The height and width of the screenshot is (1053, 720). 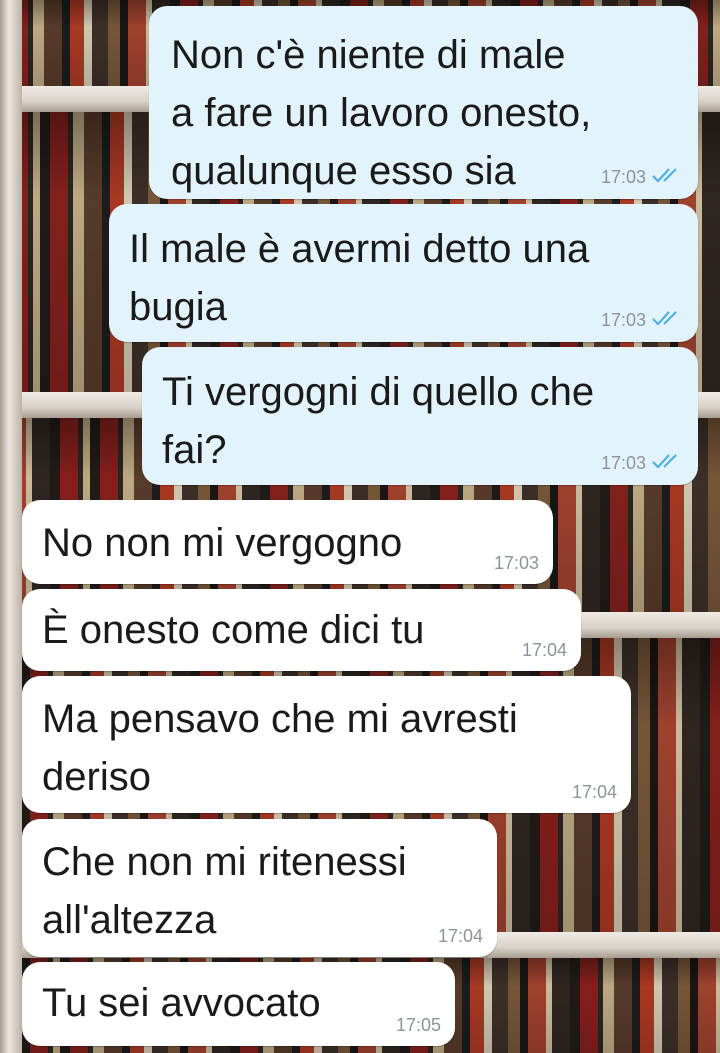 I want to click on message-time: 17:05, so click(x=418, y=1025).